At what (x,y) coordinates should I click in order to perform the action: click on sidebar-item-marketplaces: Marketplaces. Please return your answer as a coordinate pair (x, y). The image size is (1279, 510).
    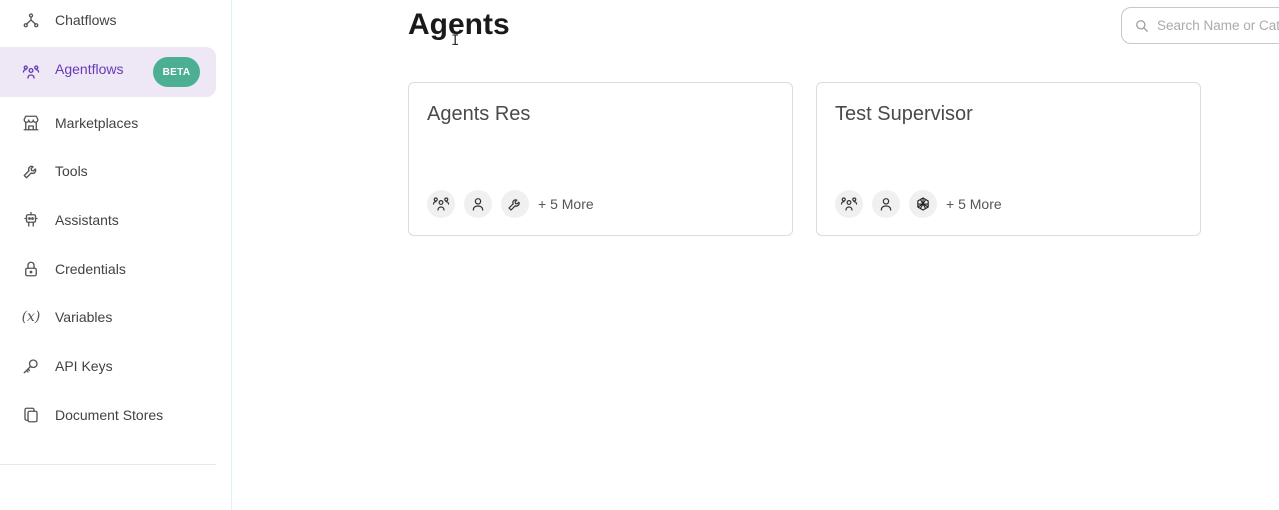
    Looking at the image, I should click on (108, 123).